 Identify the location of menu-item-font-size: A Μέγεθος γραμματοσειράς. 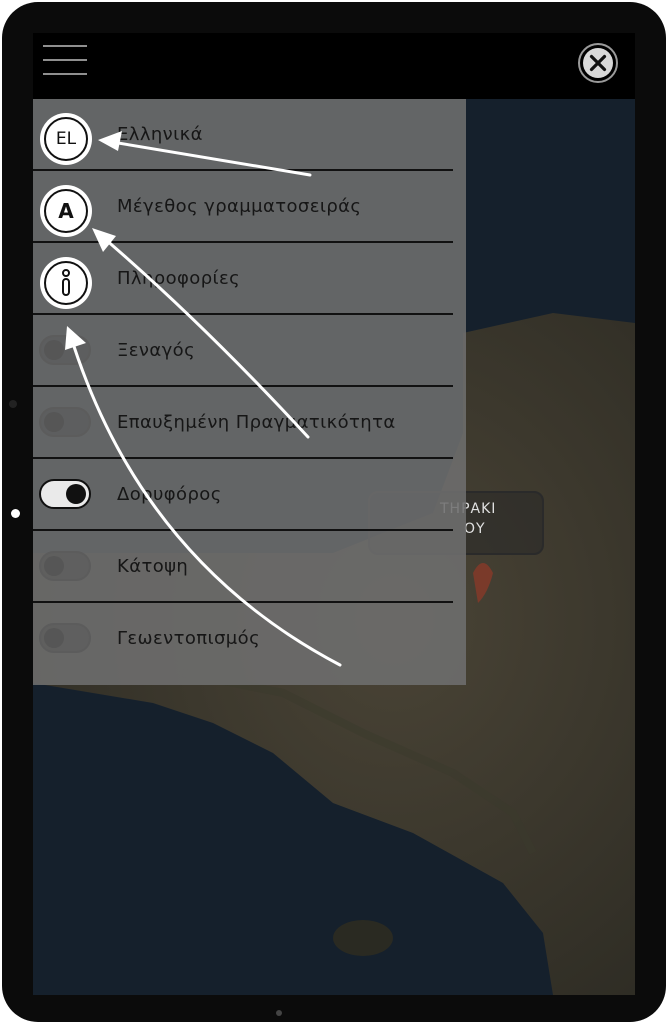
(249, 207).